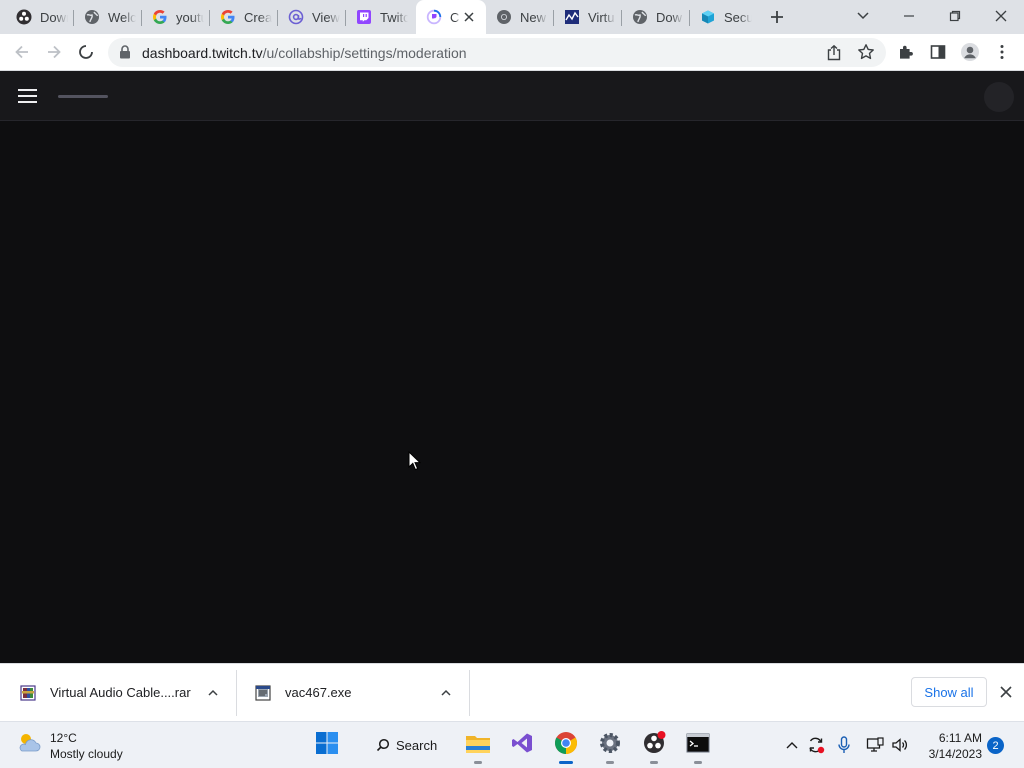 The image size is (1024, 768). What do you see at coordinates (950, 746) in the screenshot?
I see `system-clock: 6:11 AM 3/14/2023` at bounding box center [950, 746].